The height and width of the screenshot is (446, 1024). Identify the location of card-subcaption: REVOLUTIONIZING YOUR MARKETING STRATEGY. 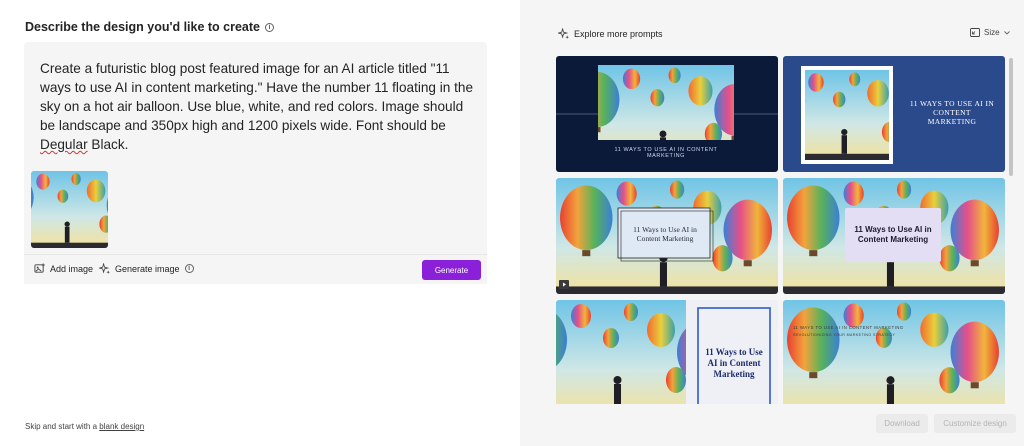
(844, 335).